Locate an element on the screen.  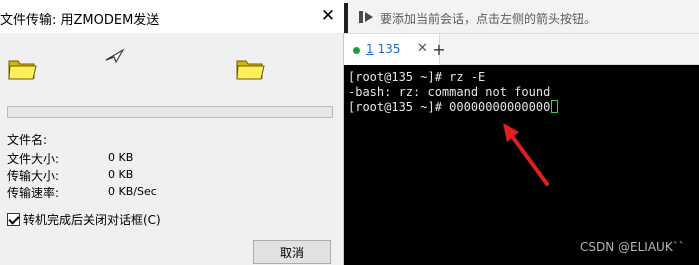
transferred-size-label: 传输大小: is located at coordinates (33, 176).